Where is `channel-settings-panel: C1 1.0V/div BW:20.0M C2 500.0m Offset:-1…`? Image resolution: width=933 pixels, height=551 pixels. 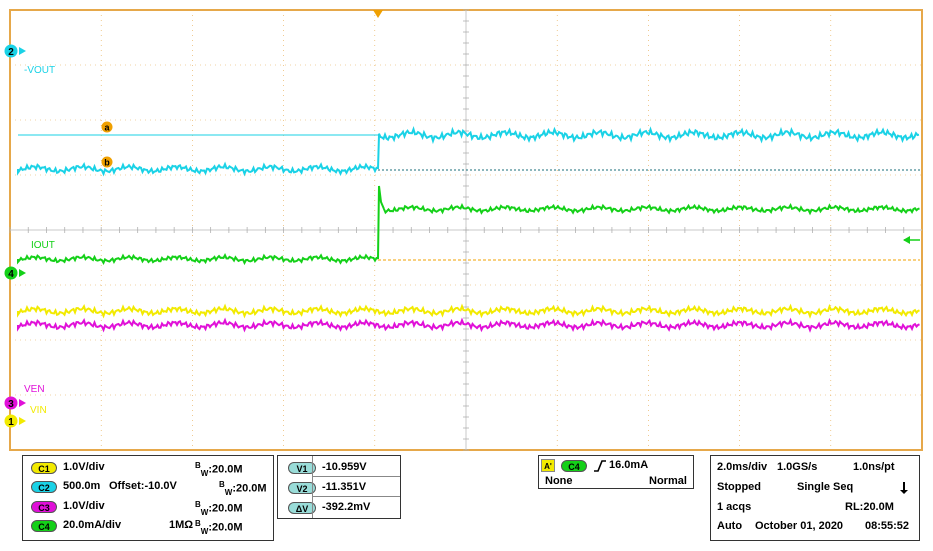 channel-settings-panel: C1 1.0V/div BW:20.0M C2 500.0m Offset:-1… is located at coordinates (148, 498).